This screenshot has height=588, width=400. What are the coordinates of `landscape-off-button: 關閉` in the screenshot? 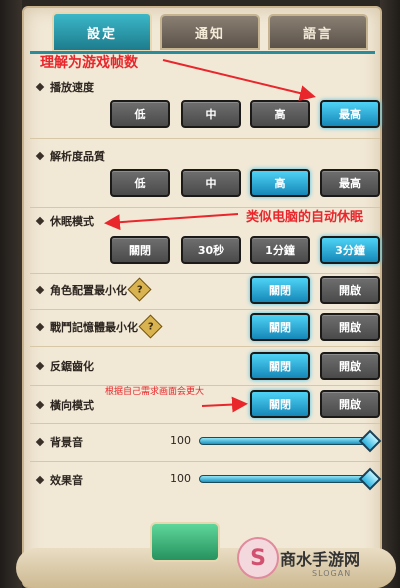 It's located at (280, 404).